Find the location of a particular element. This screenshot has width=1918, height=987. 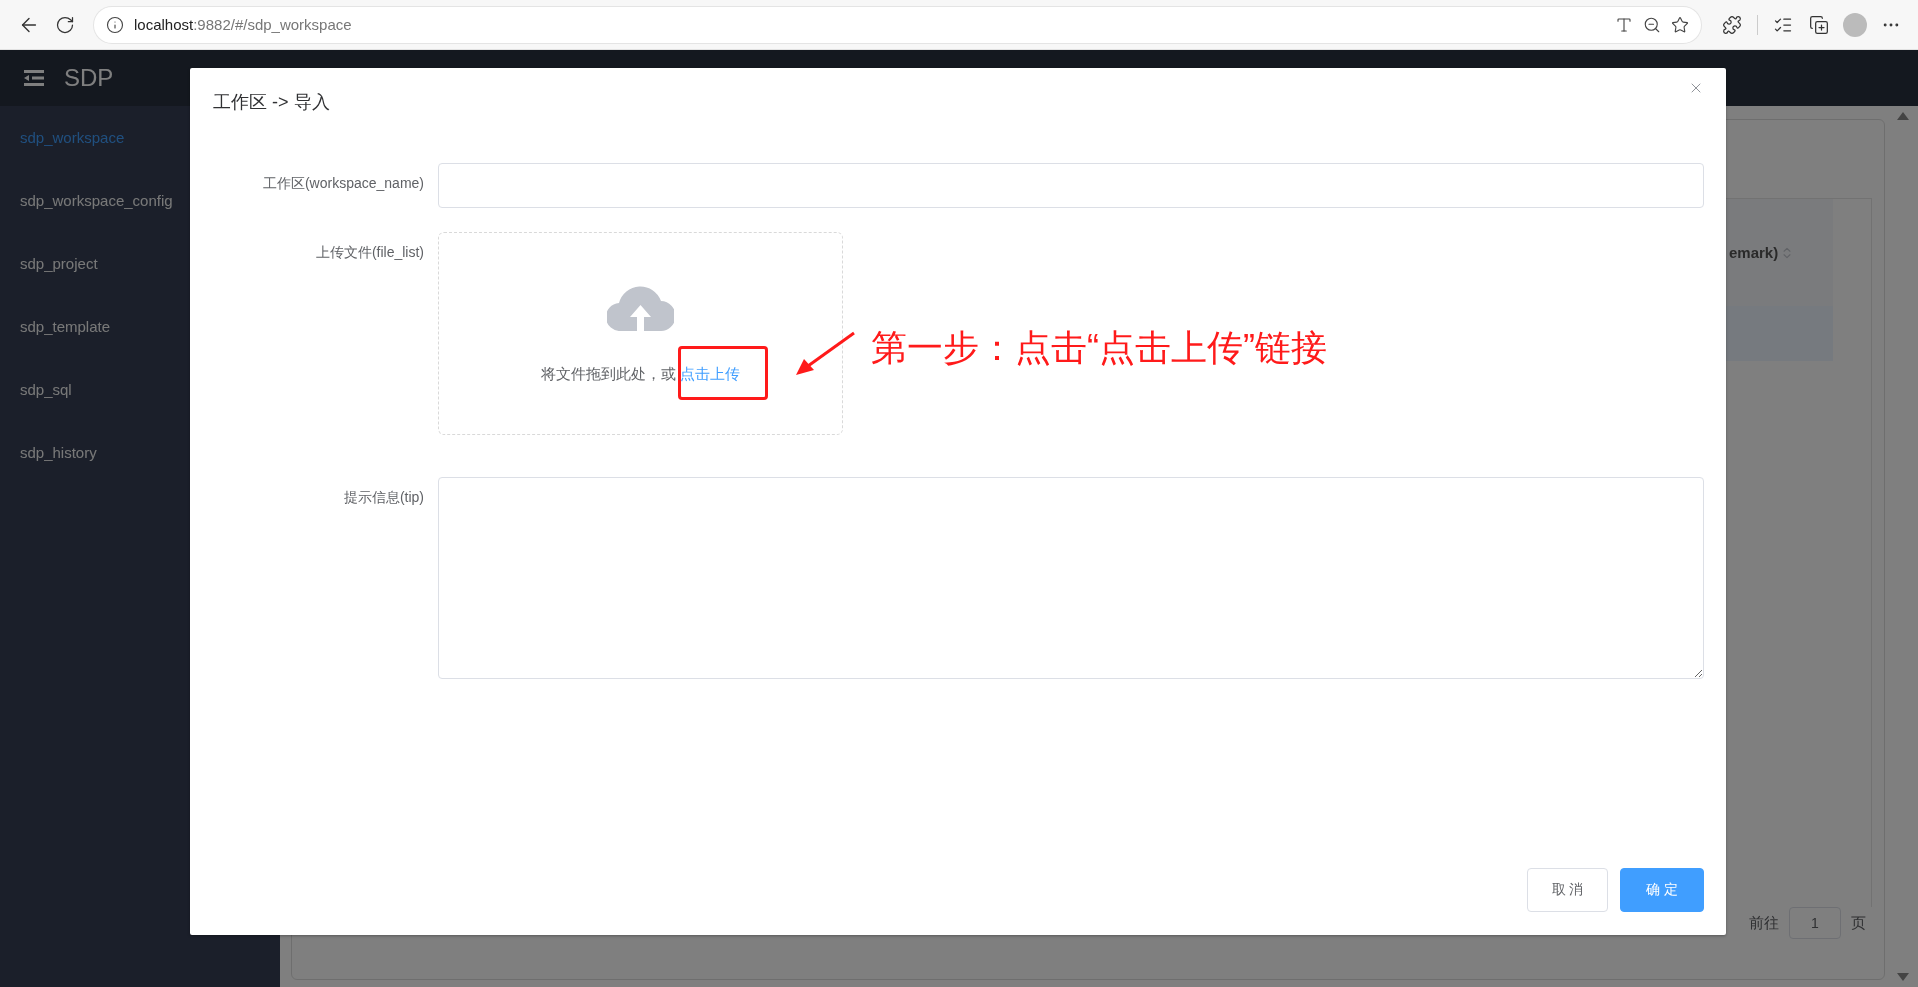

column-header: emark) is located at coordinates (1754, 252).